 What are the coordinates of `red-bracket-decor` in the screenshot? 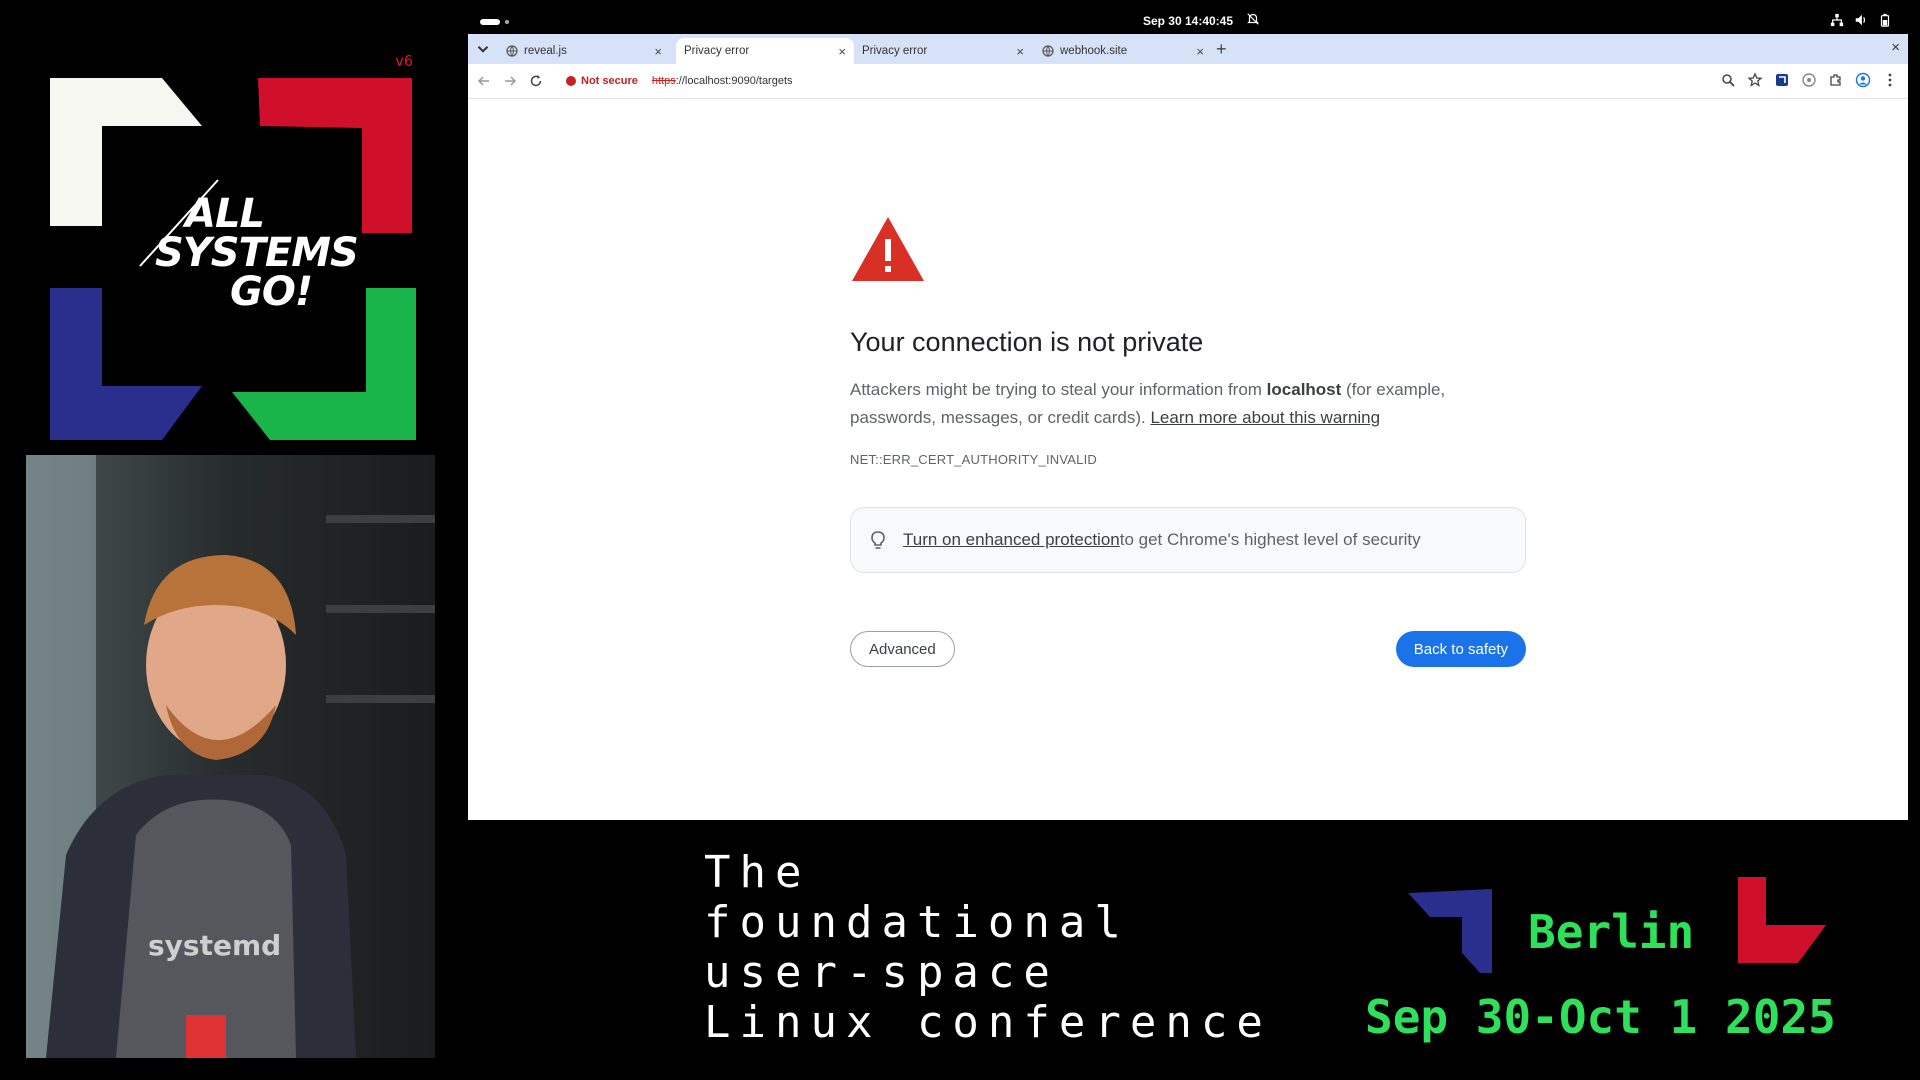 It's located at (1782, 920).